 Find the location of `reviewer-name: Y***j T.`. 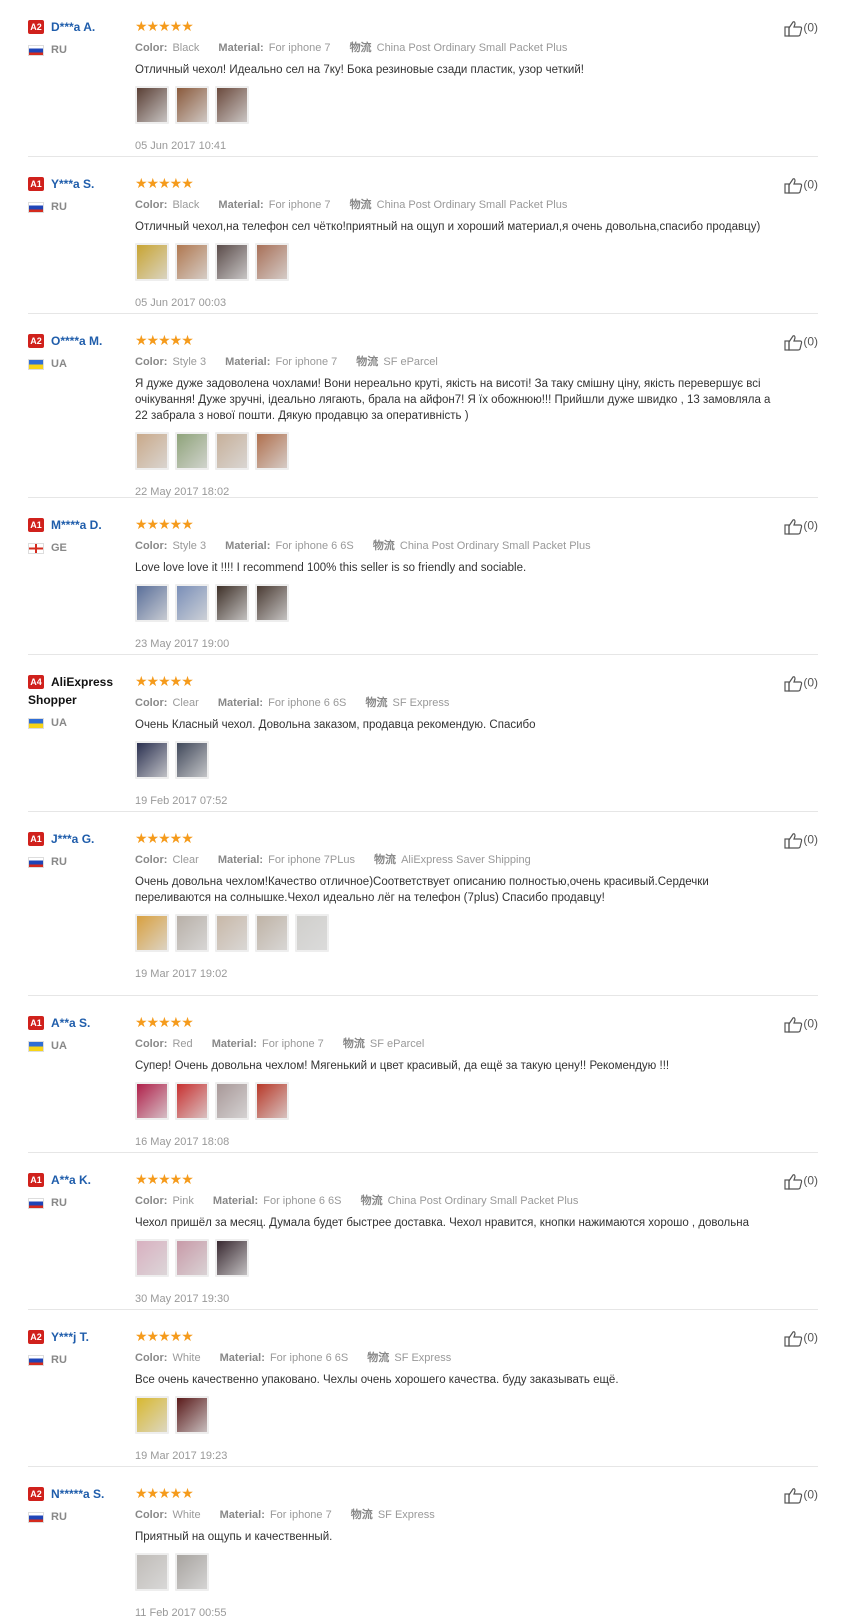

reviewer-name: Y***j T. is located at coordinates (70, 1337).